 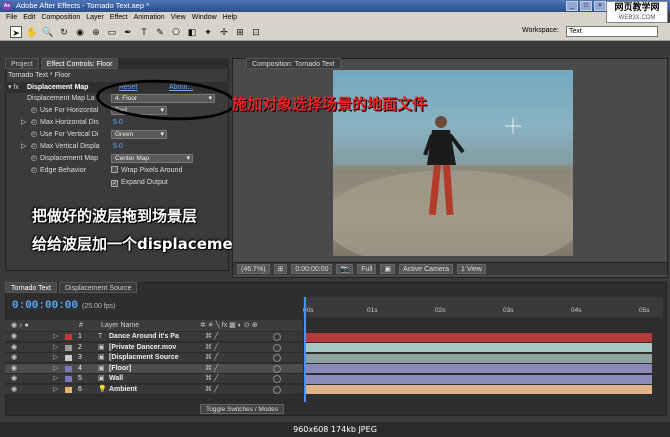 I want to click on layer-row: ◉ ▷ 3 ▣ [Displacment Source ⌘ ╱, so click(x=154, y=358).